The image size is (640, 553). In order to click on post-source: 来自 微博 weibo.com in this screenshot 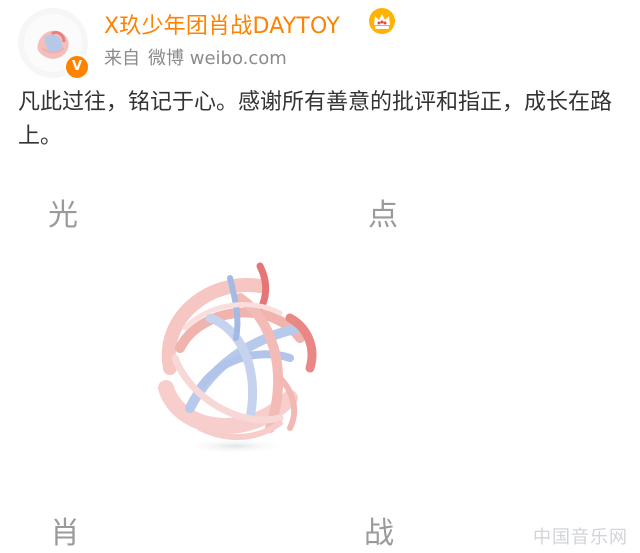, I will do `click(195, 57)`.